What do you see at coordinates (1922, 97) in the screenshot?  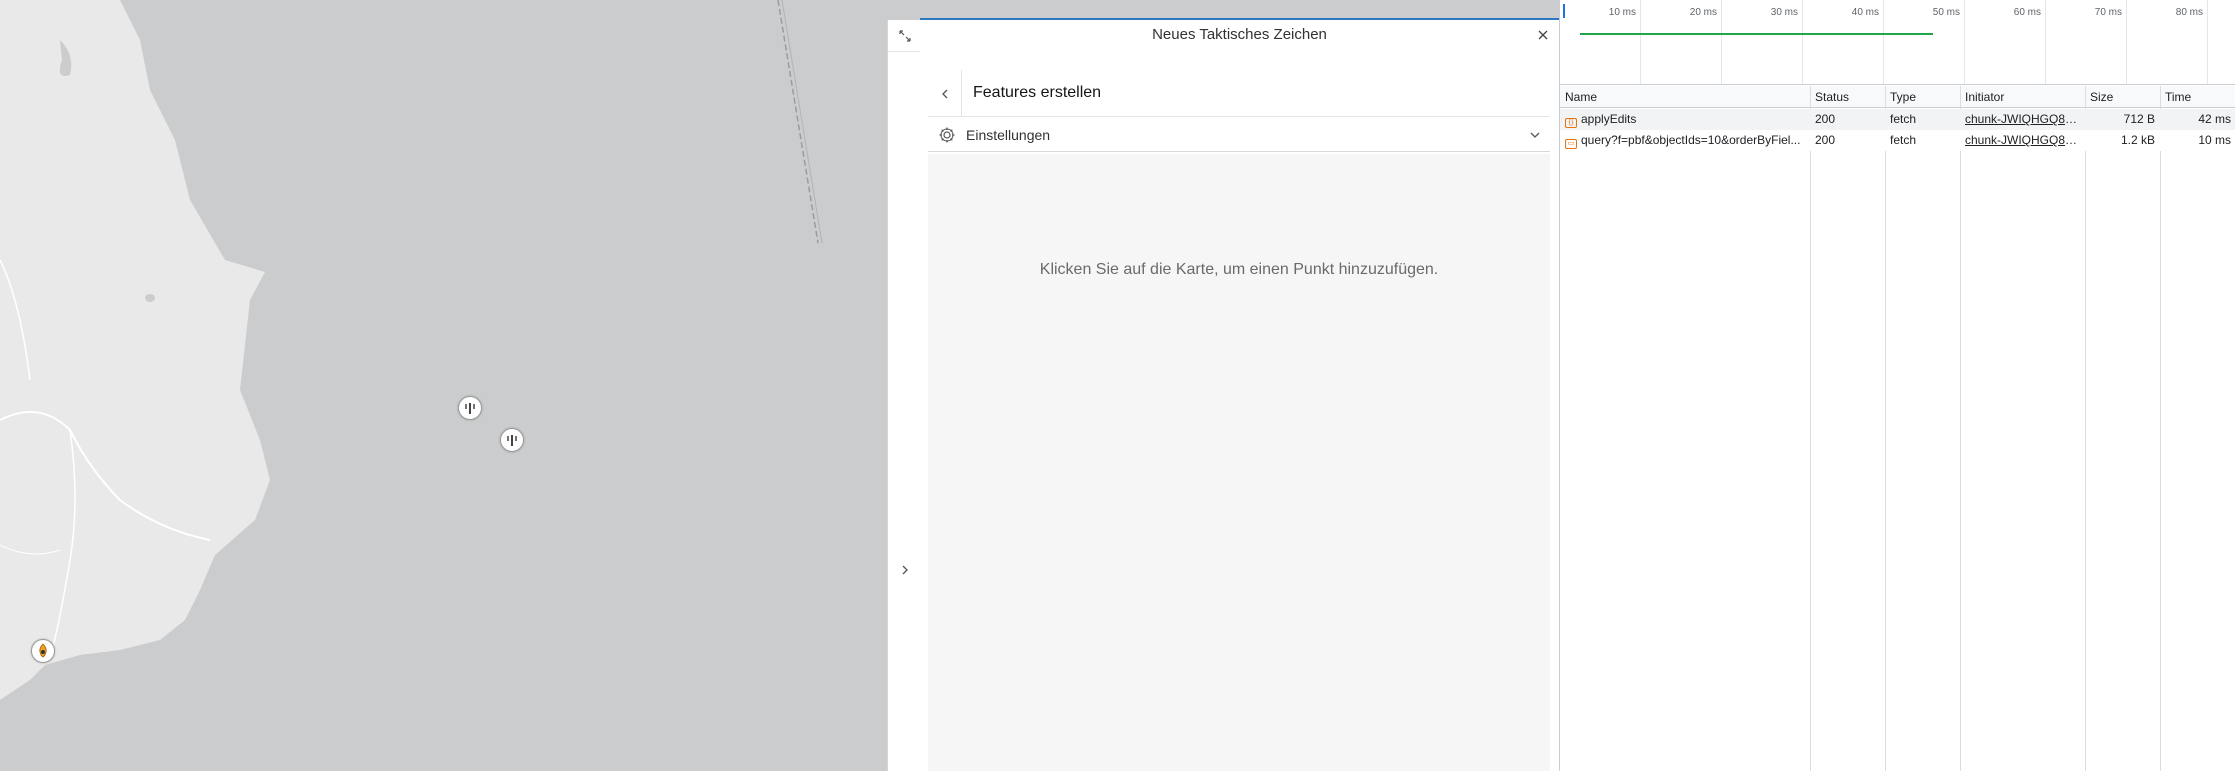 I see `column-header-type: Type` at bounding box center [1922, 97].